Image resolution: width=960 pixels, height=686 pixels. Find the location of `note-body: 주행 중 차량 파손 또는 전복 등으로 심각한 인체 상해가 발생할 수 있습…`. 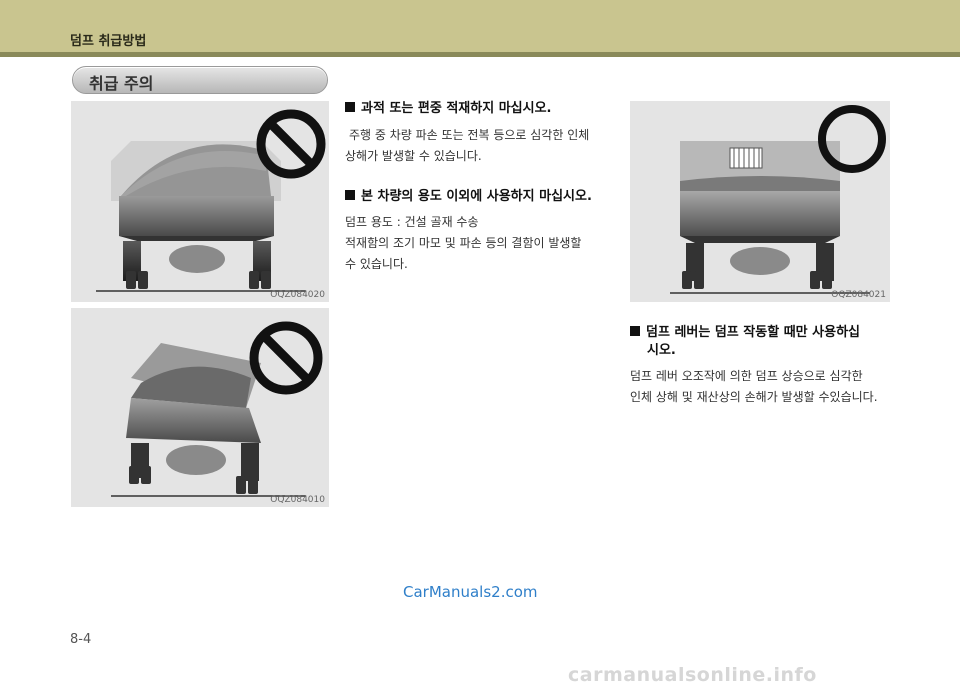

note-body: 주행 중 차량 파손 또는 전복 등으로 심각한 인체 상해가 발생할 수 있습… is located at coordinates (485, 146).